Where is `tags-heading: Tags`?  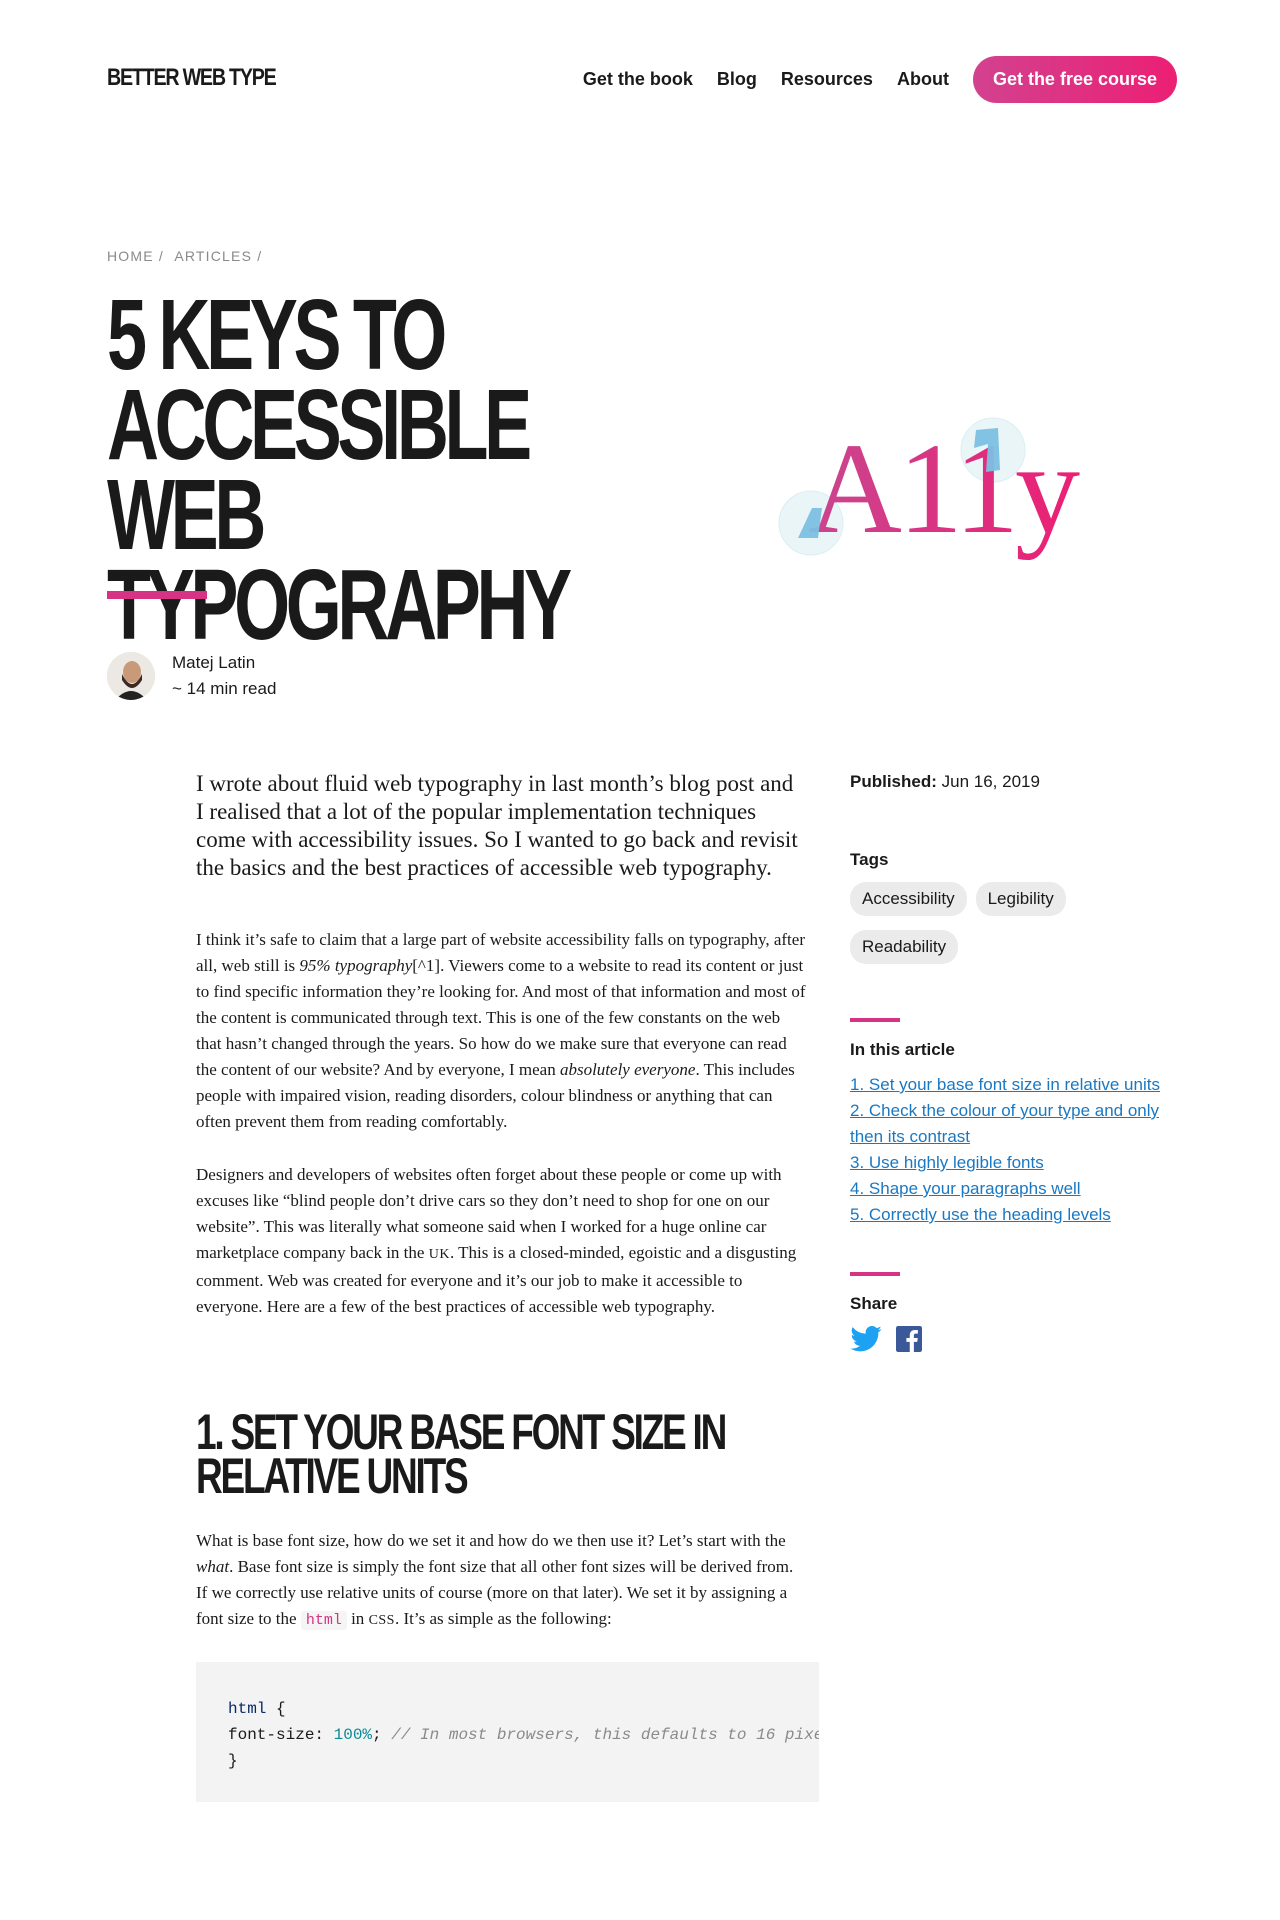
tags-heading: Tags is located at coordinates (869, 859).